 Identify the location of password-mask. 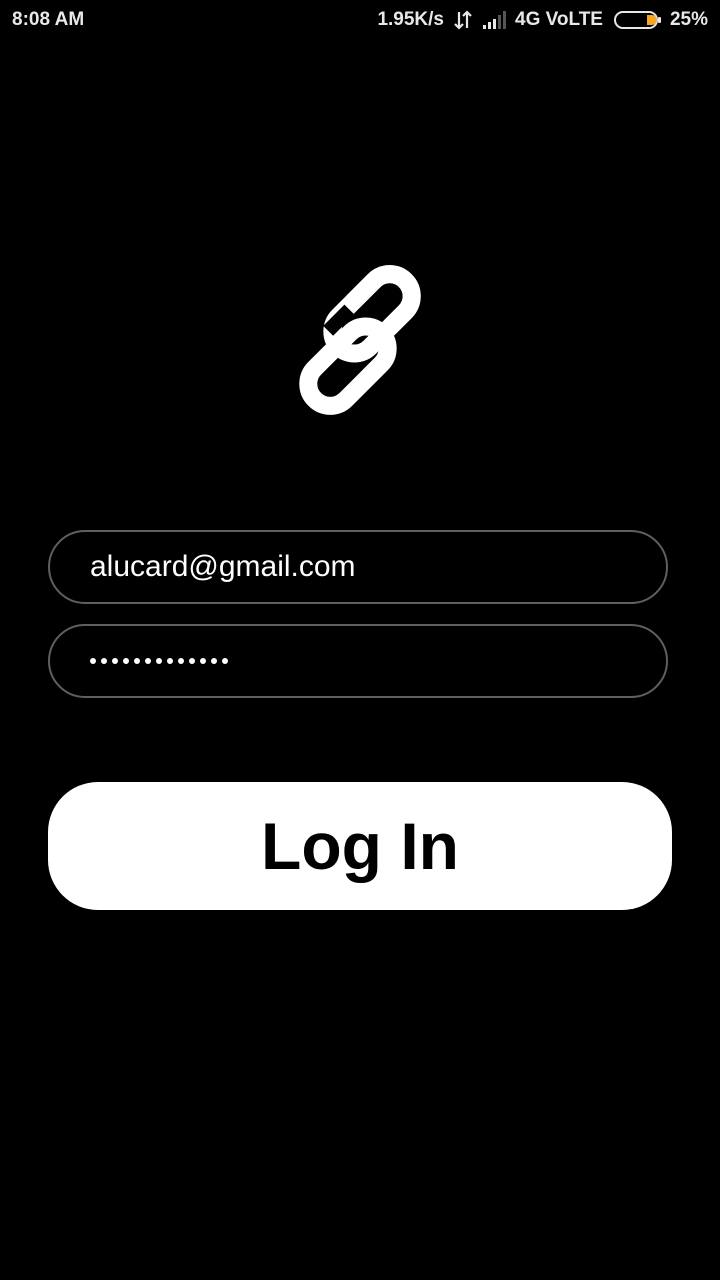
(159, 661).